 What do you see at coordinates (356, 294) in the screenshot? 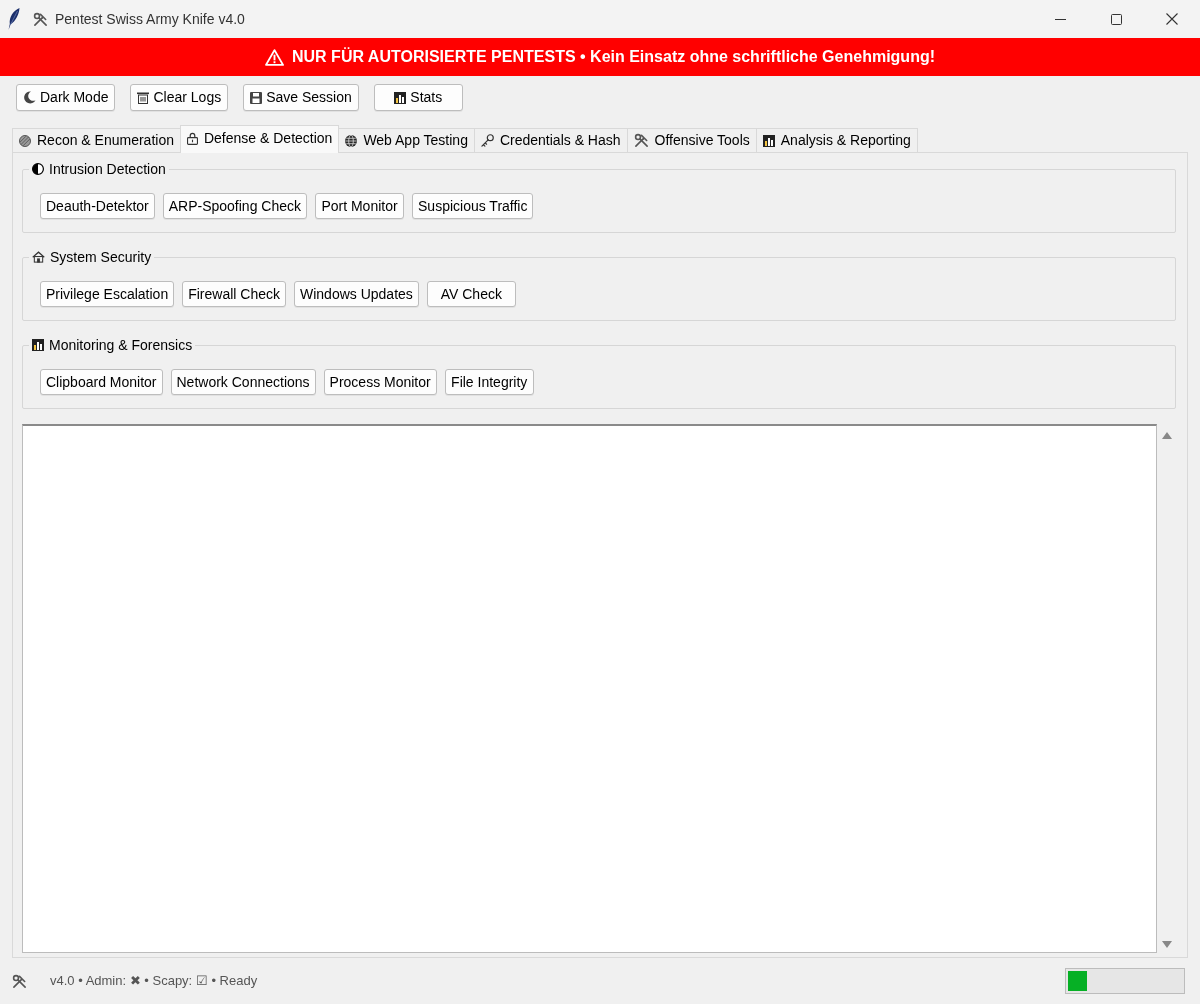
I see `action-button: Windows Updates` at bounding box center [356, 294].